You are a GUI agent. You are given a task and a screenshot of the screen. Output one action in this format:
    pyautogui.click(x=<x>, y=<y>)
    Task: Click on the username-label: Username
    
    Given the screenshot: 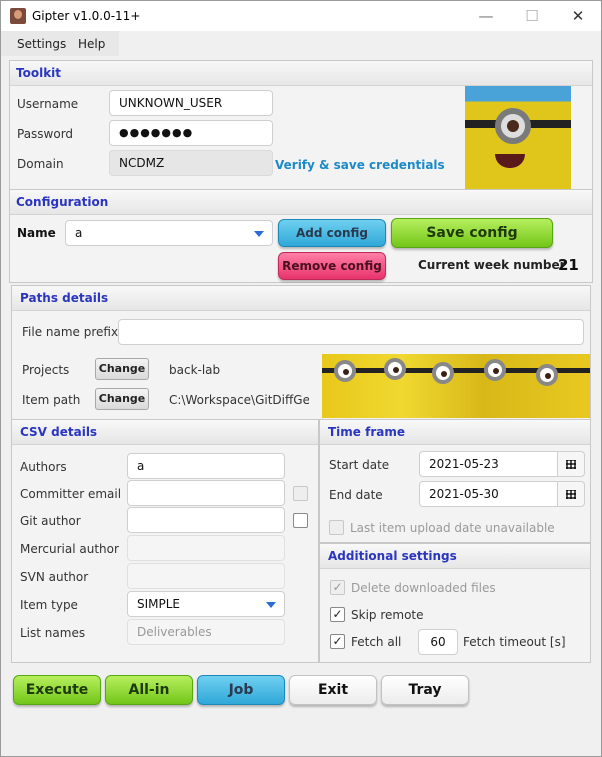 What is the action you would take?
    pyautogui.click(x=48, y=104)
    